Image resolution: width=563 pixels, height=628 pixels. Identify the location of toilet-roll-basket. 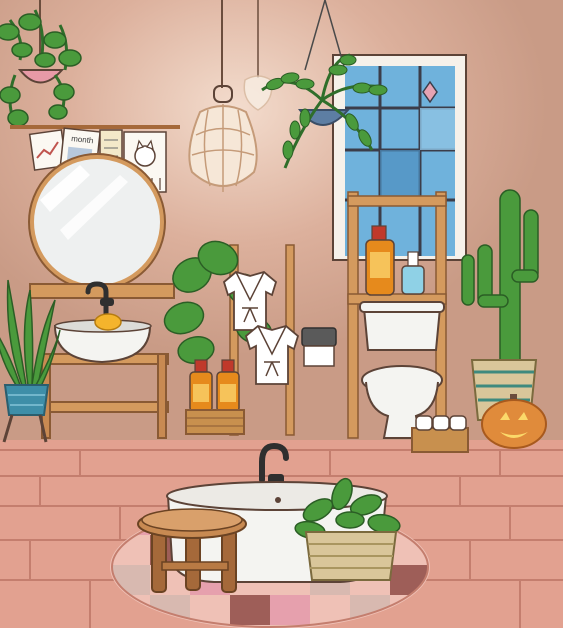
(440, 434).